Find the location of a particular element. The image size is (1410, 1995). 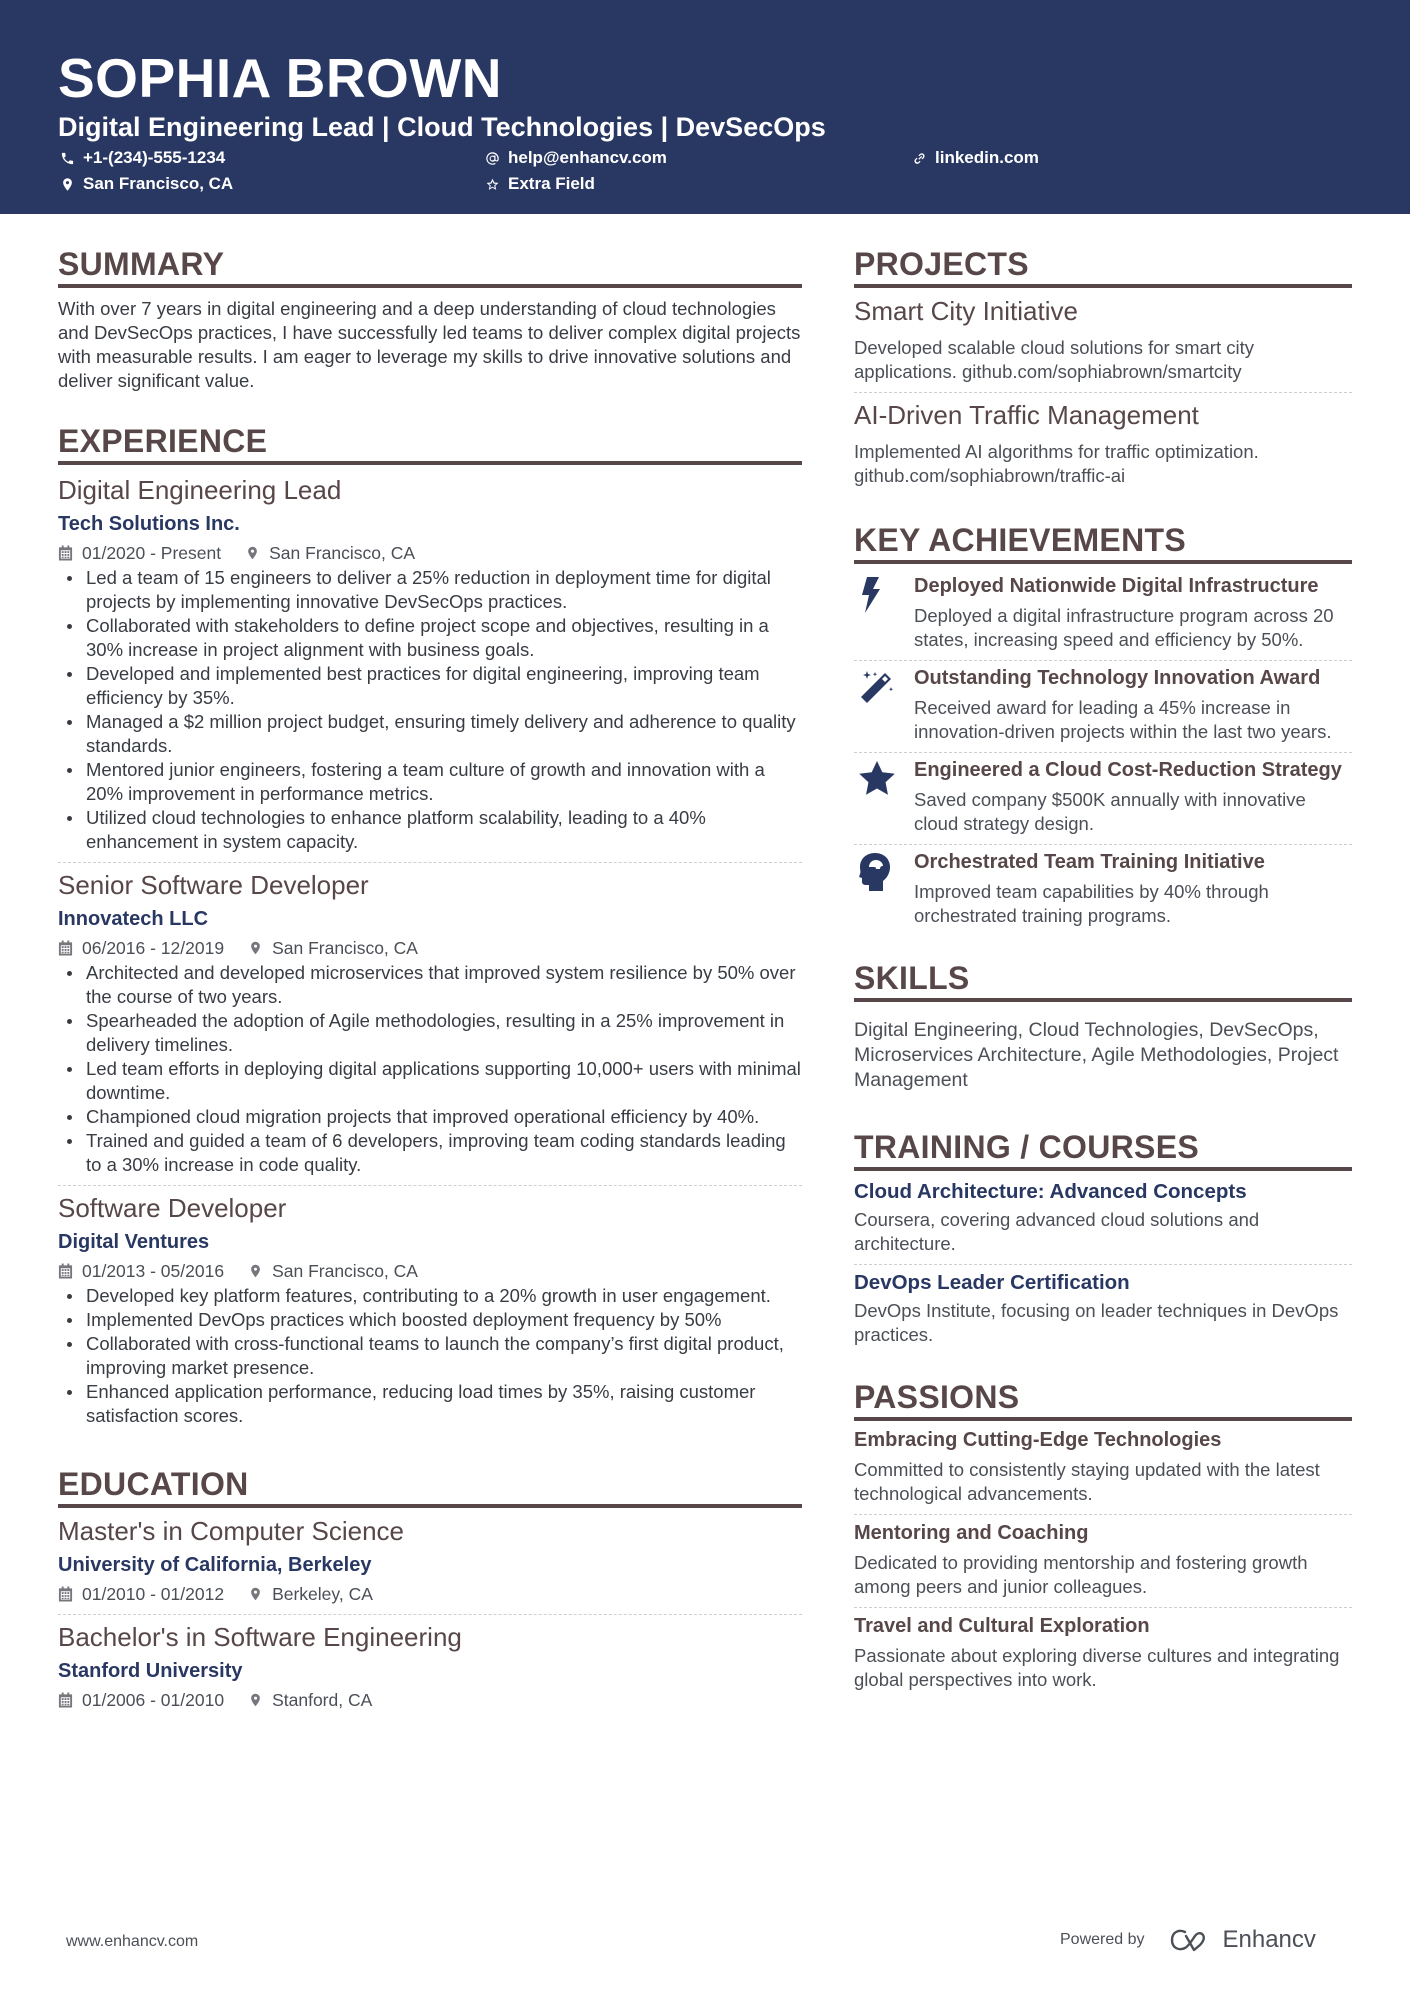

contact-email: help@enhancv.com is located at coordinates (576, 158).